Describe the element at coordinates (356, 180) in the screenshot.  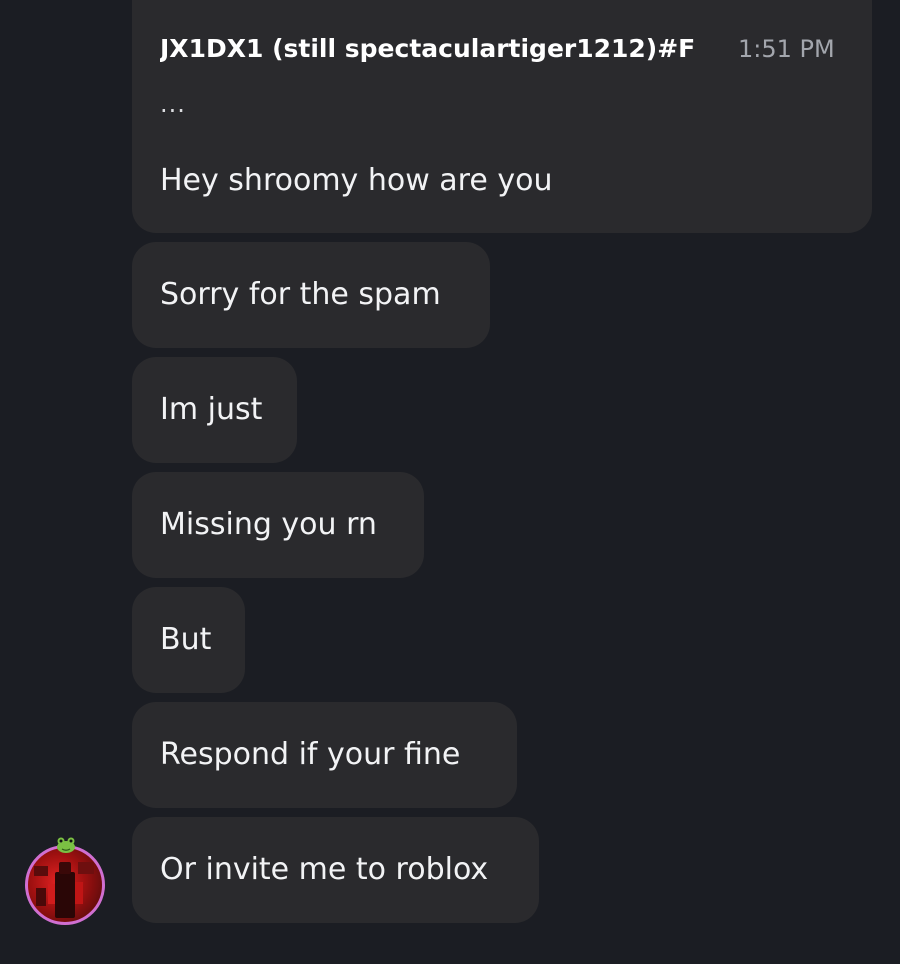
I see `message-text: Hey shroomy how are you` at that location.